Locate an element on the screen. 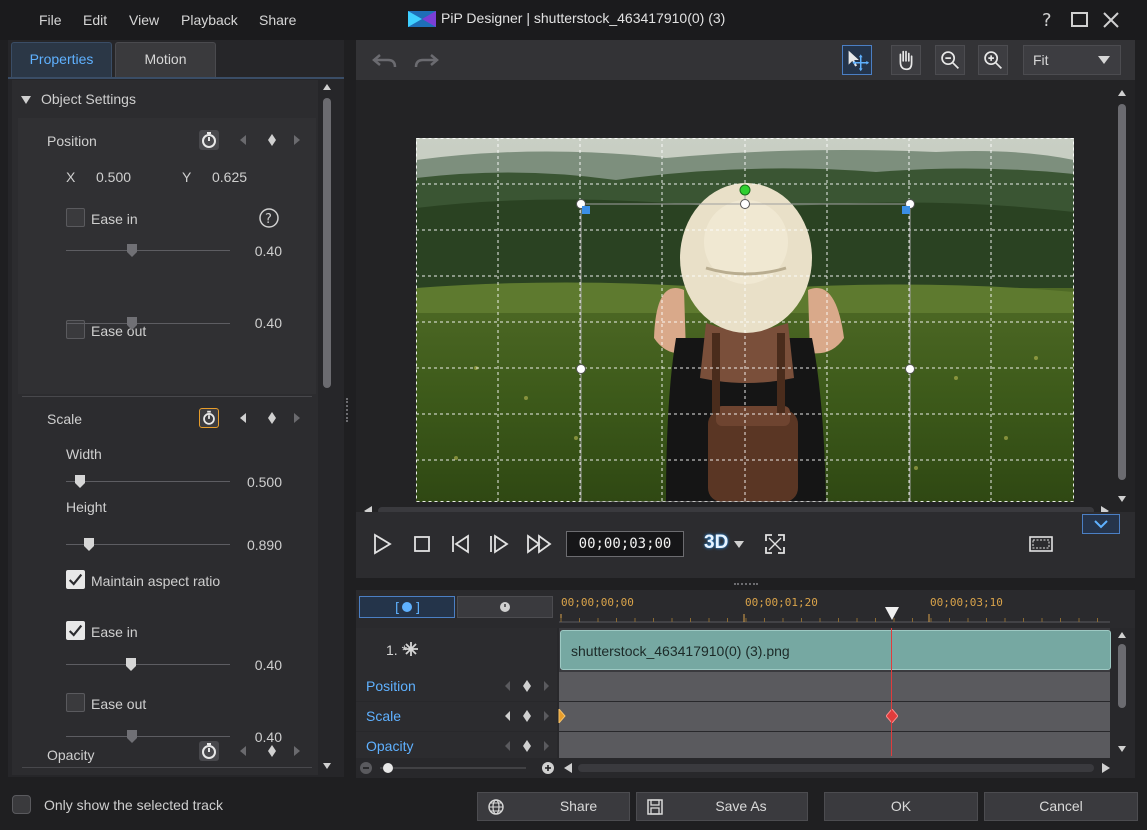 This screenshot has height=830, width=1147. hand-pan-tool-icon is located at coordinates (906, 60).